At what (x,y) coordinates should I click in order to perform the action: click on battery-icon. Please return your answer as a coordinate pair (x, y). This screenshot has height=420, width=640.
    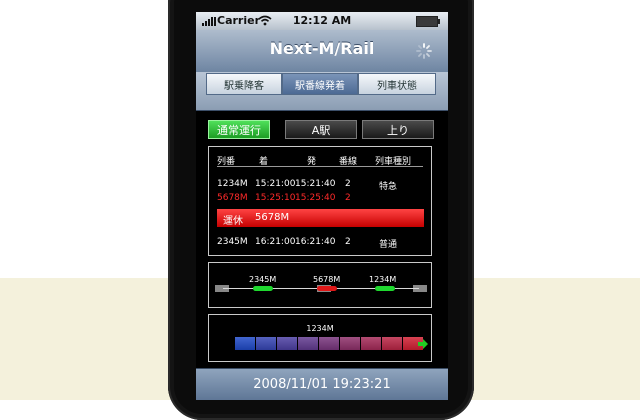
    Looking at the image, I should click on (428, 21).